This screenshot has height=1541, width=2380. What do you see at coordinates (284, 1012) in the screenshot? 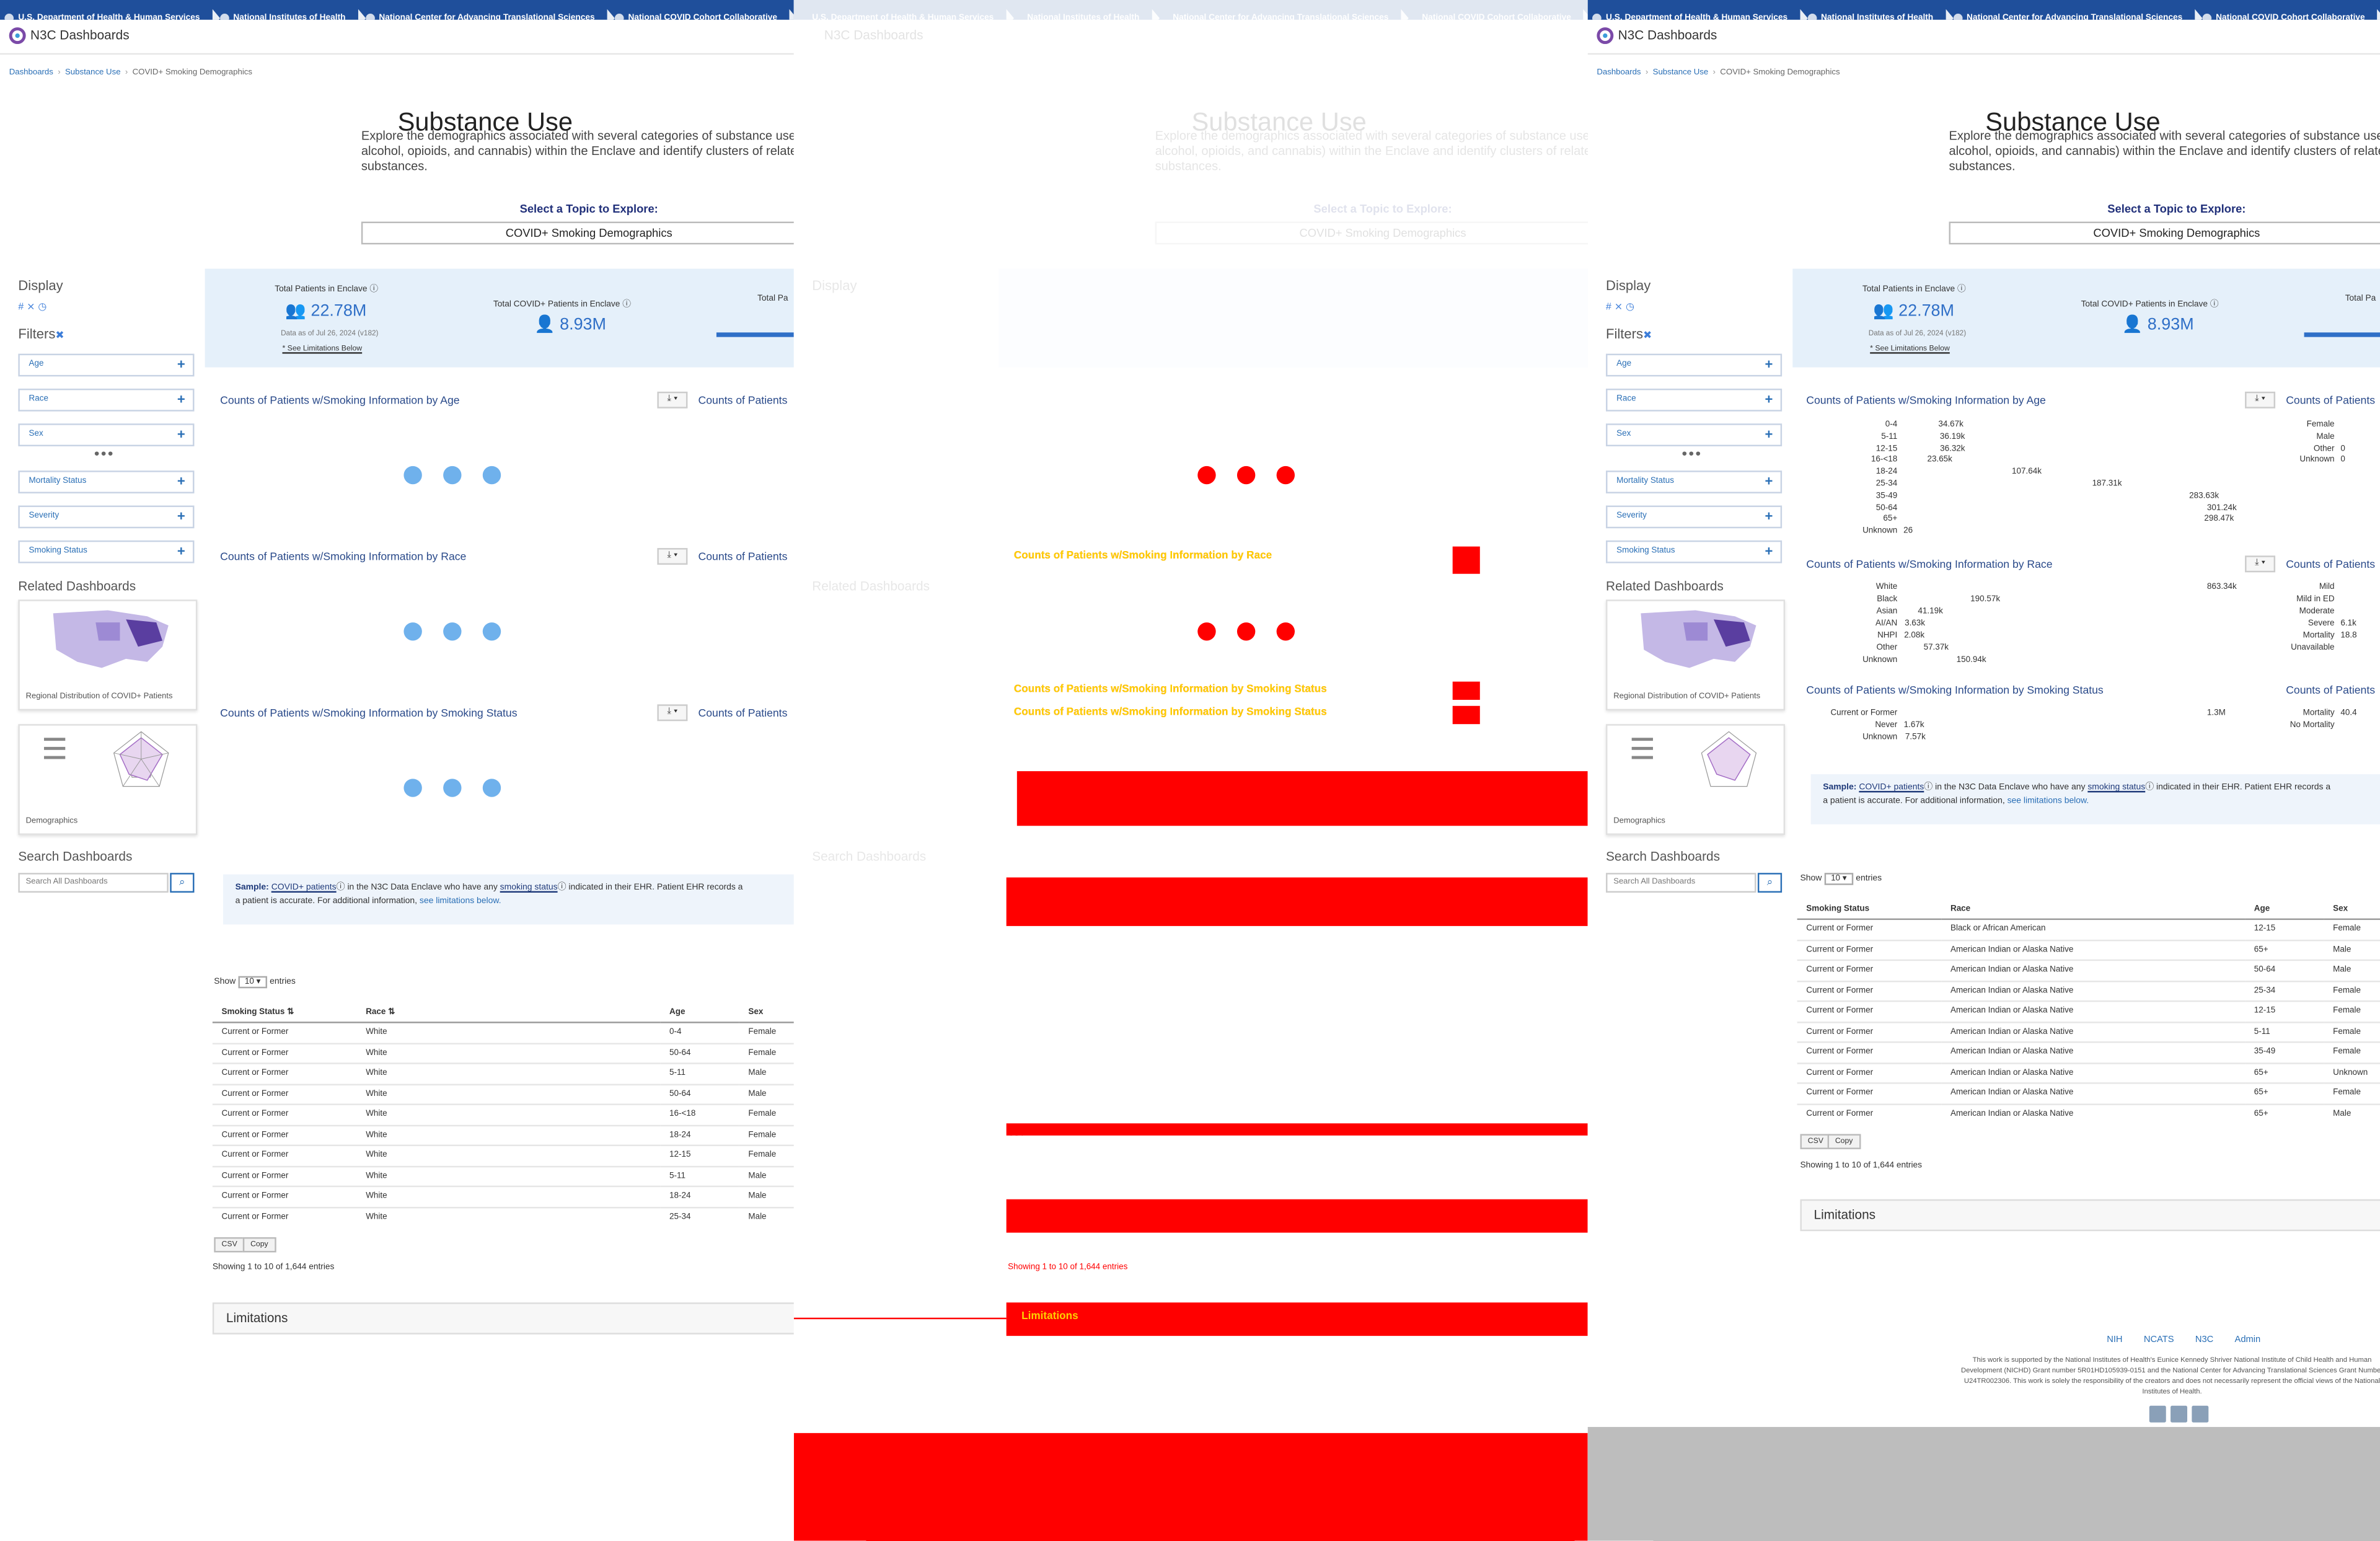
I see `column-header: Smoking Status ⇅` at bounding box center [284, 1012].